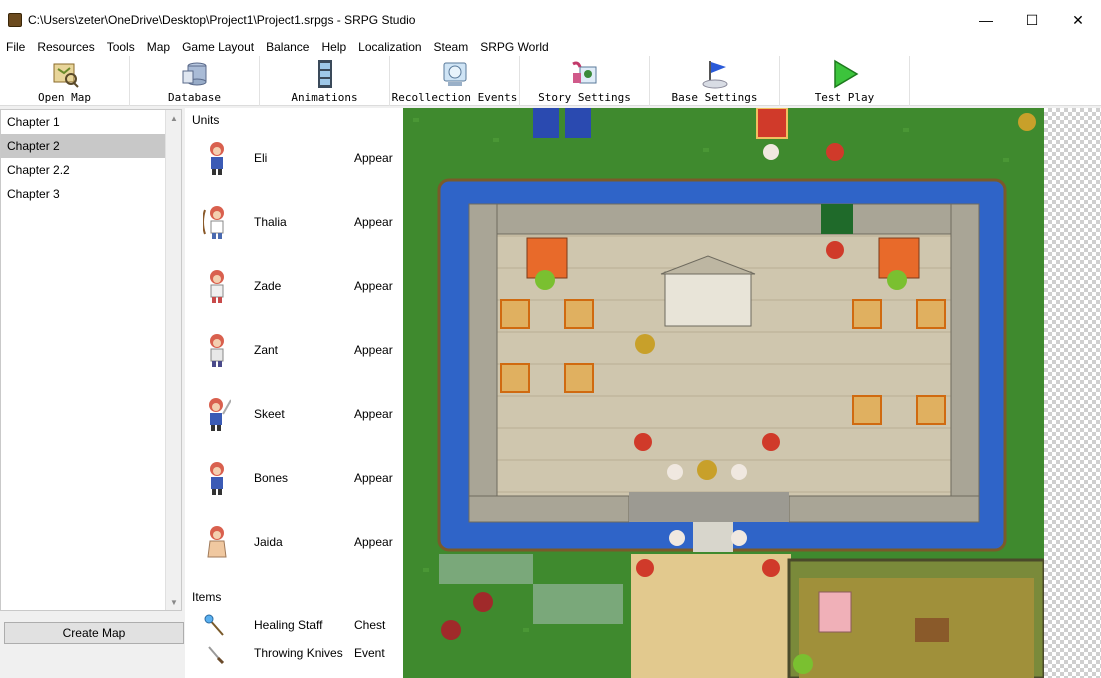  I want to click on animations-icon, so click(325, 74).